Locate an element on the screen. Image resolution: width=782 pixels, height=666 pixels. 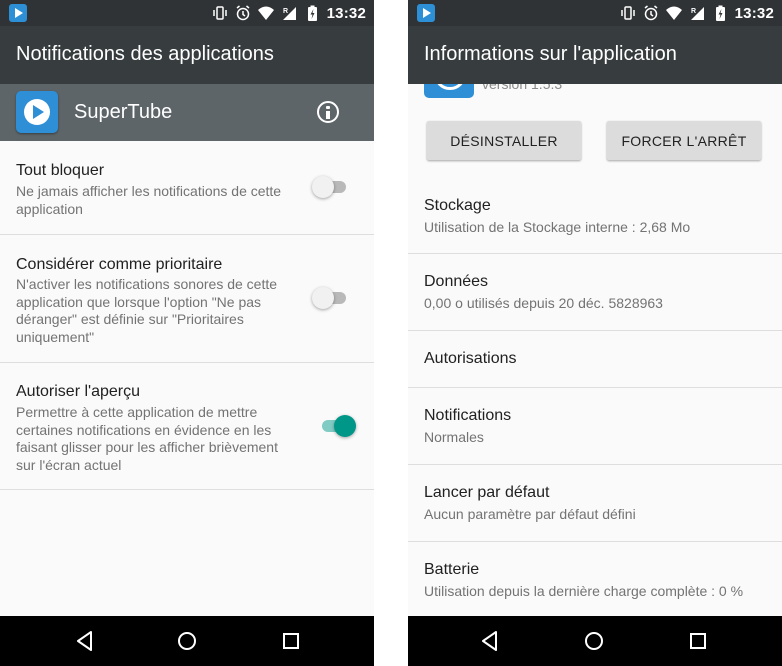
setting-title: Autoriser l'aperçu is located at coordinates (78, 391).